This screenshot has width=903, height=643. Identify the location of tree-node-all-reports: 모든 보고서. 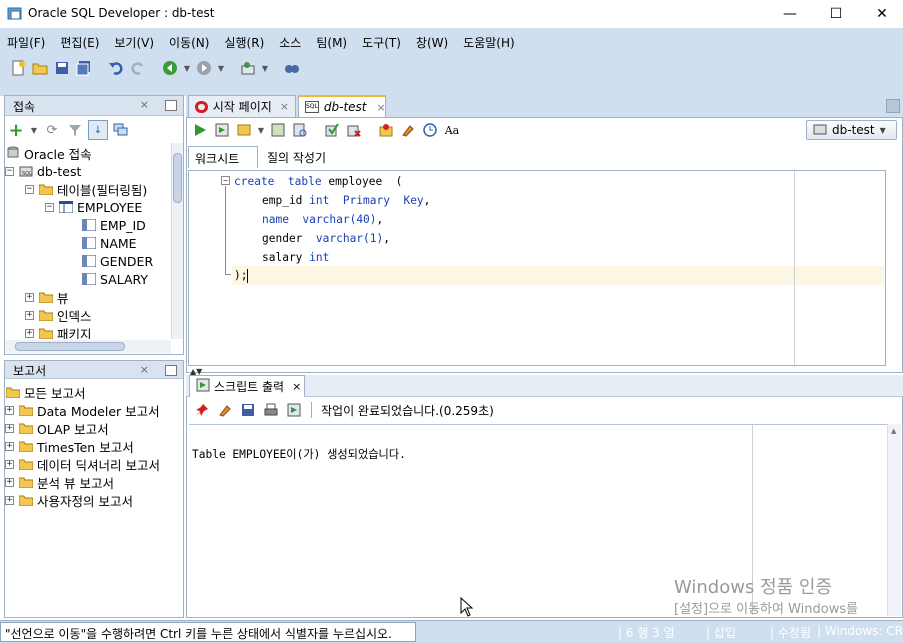
(45, 392).